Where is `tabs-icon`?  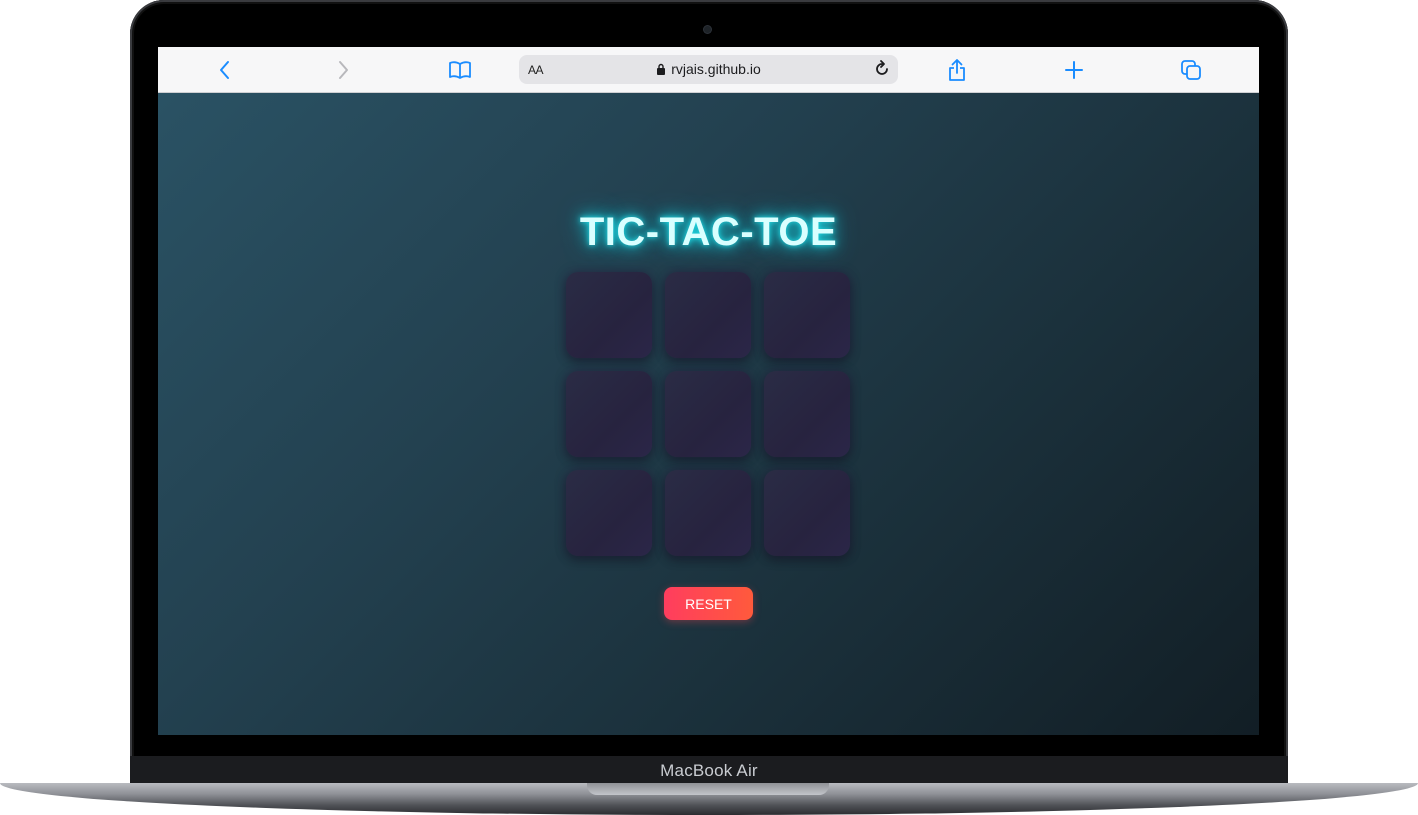 tabs-icon is located at coordinates (1191, 70).